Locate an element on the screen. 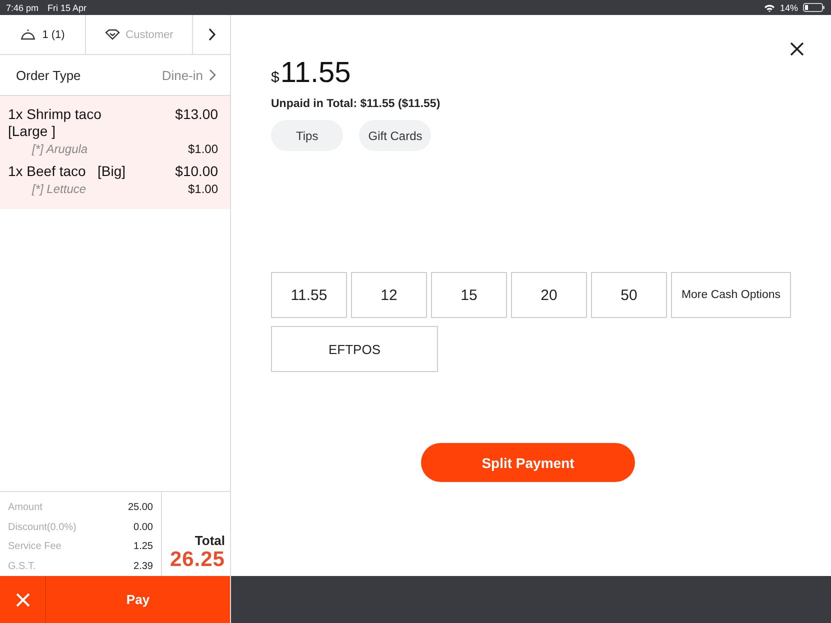 The width and height of the screenshot is (831, 623). cash-option-button: 50 is located at coordinates (629, 295).